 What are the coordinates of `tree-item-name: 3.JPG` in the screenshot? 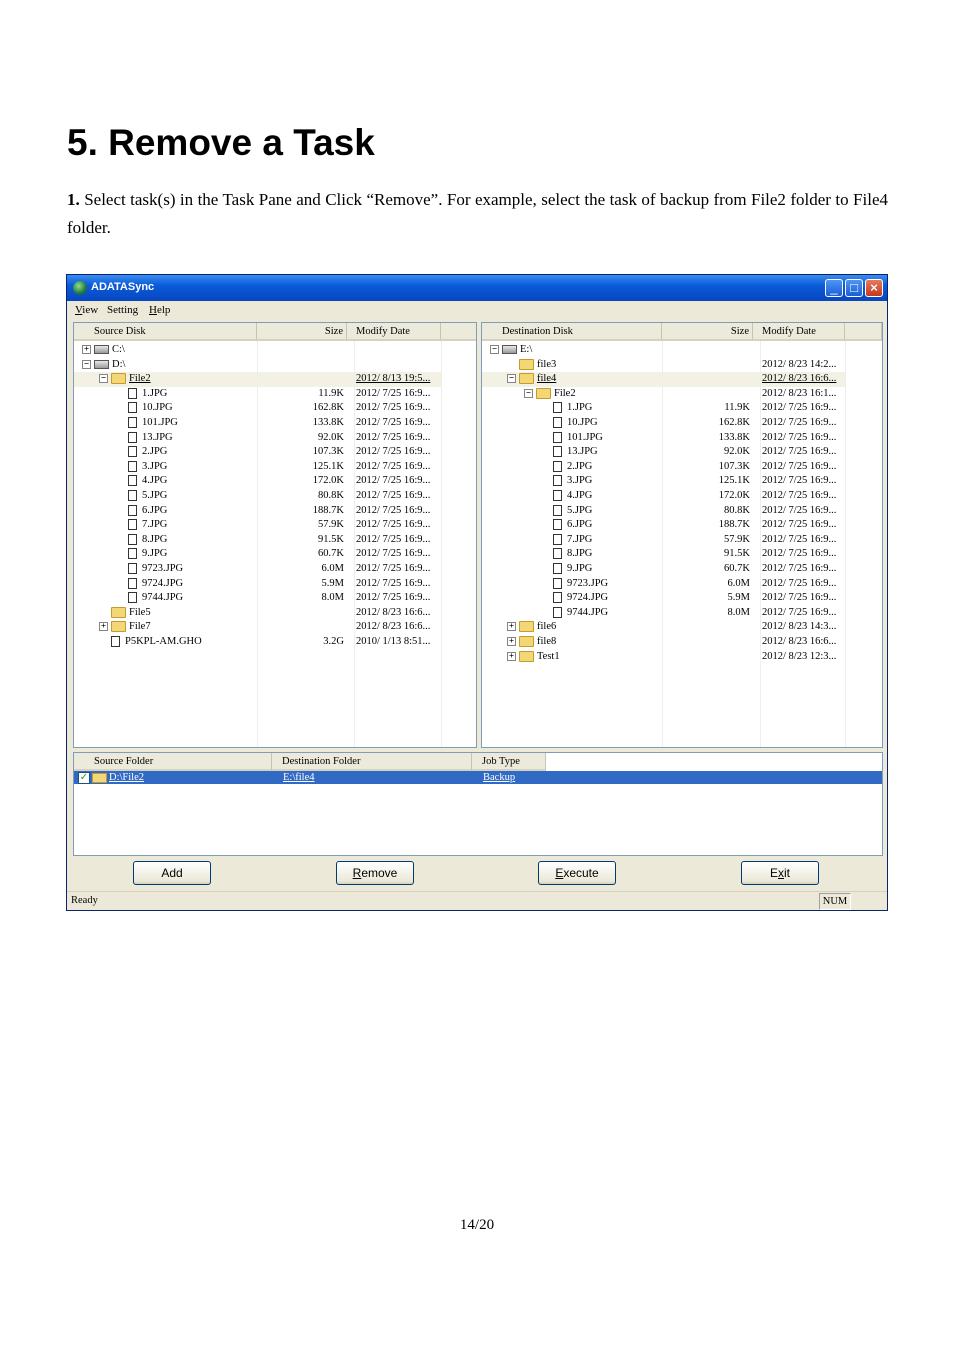 It's located at (566, 481).